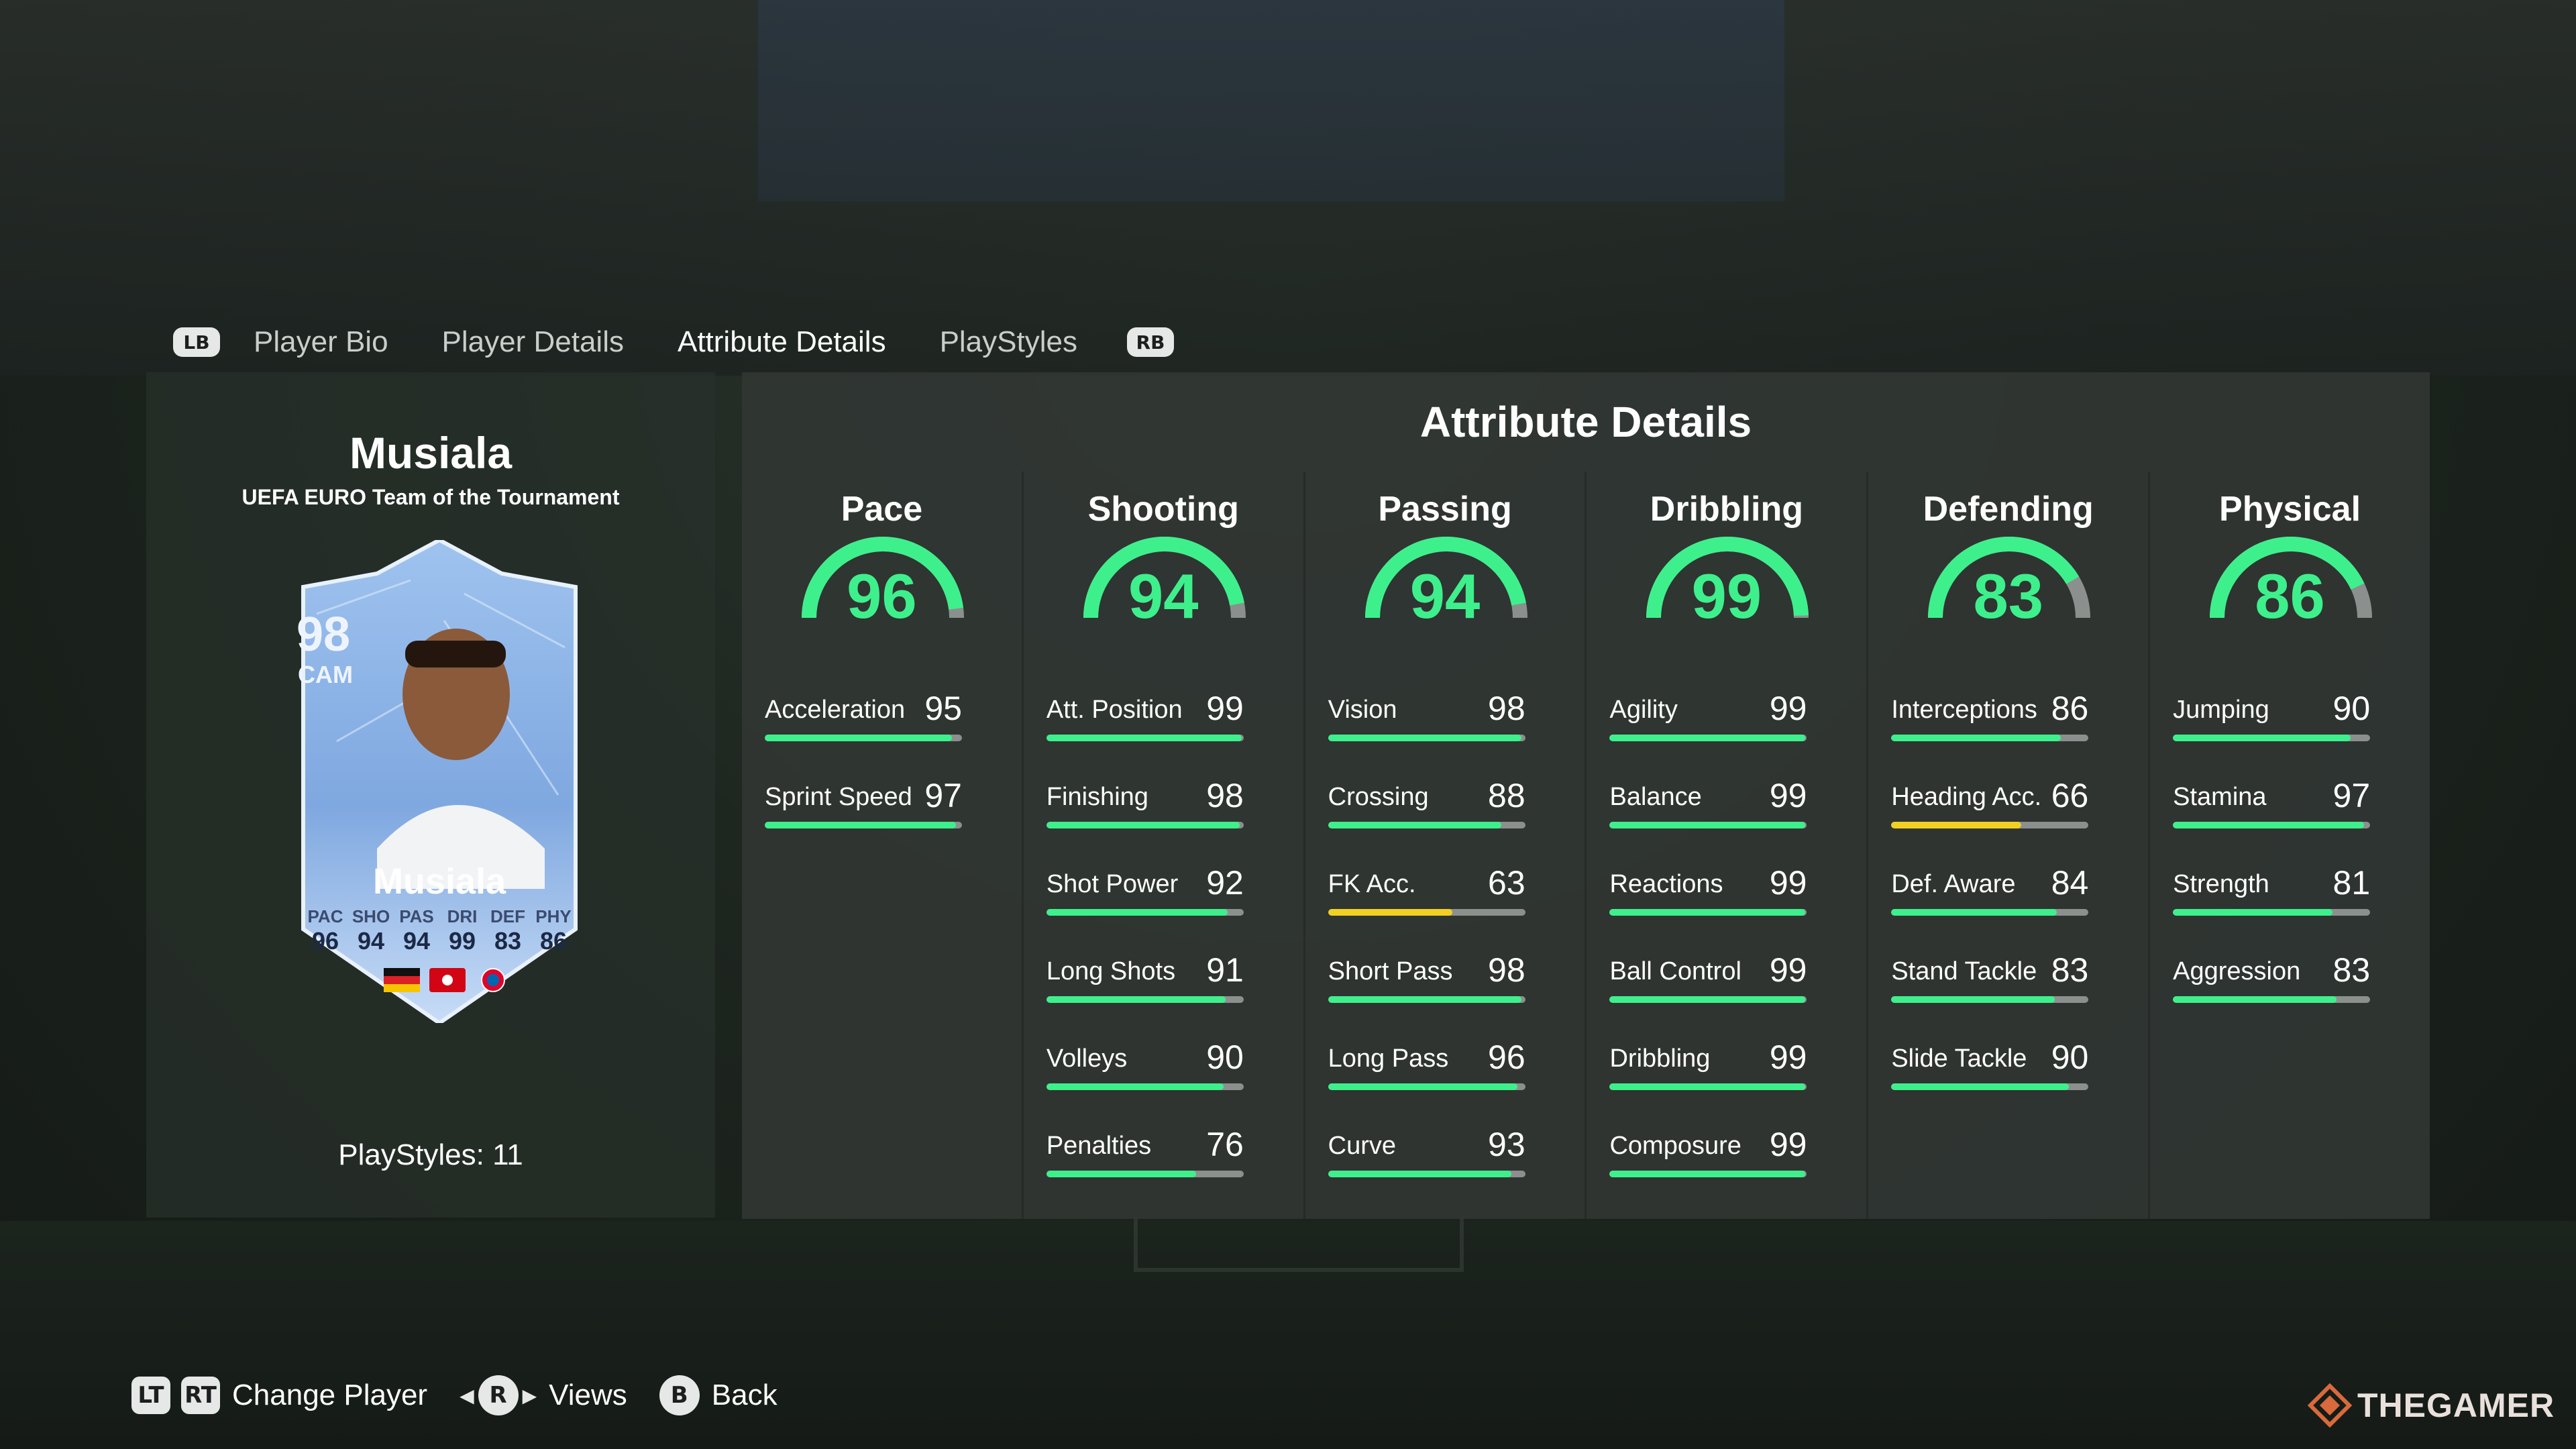 This screenshot has width=2576, height=1449. I want to click on lt-button: LT, so click(150, 1395).